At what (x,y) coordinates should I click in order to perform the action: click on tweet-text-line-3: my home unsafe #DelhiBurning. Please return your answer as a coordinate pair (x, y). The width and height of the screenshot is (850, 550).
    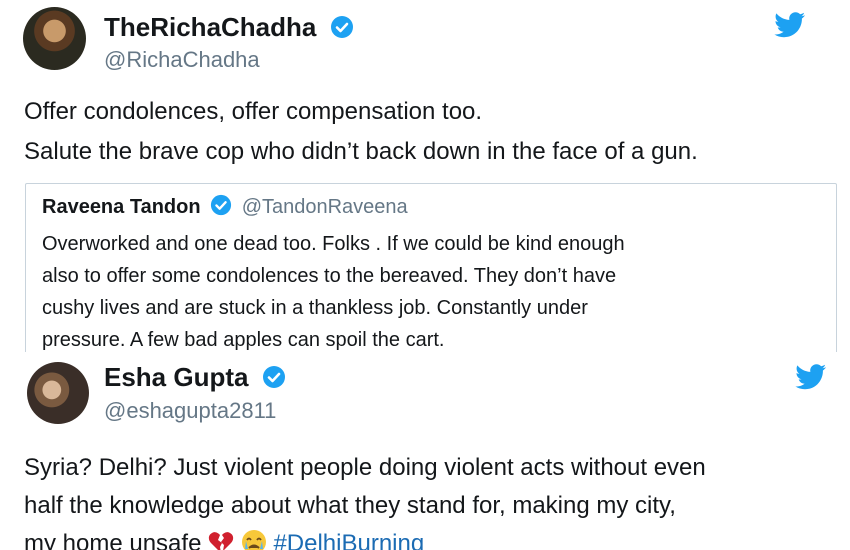
    Looking at the image, I should click on (224, 539).